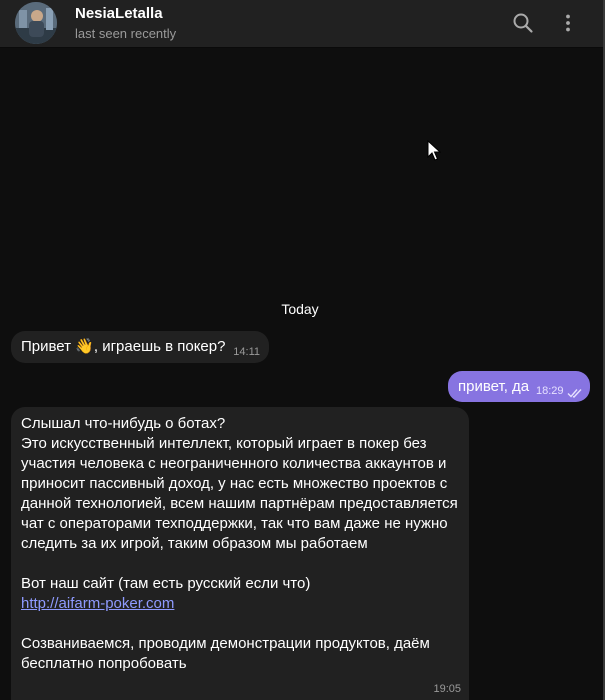  Describe the element at coordinates (301, 24) in the screenshot. I see `chat-header: NesiaLetalla last seen recently` at that location.